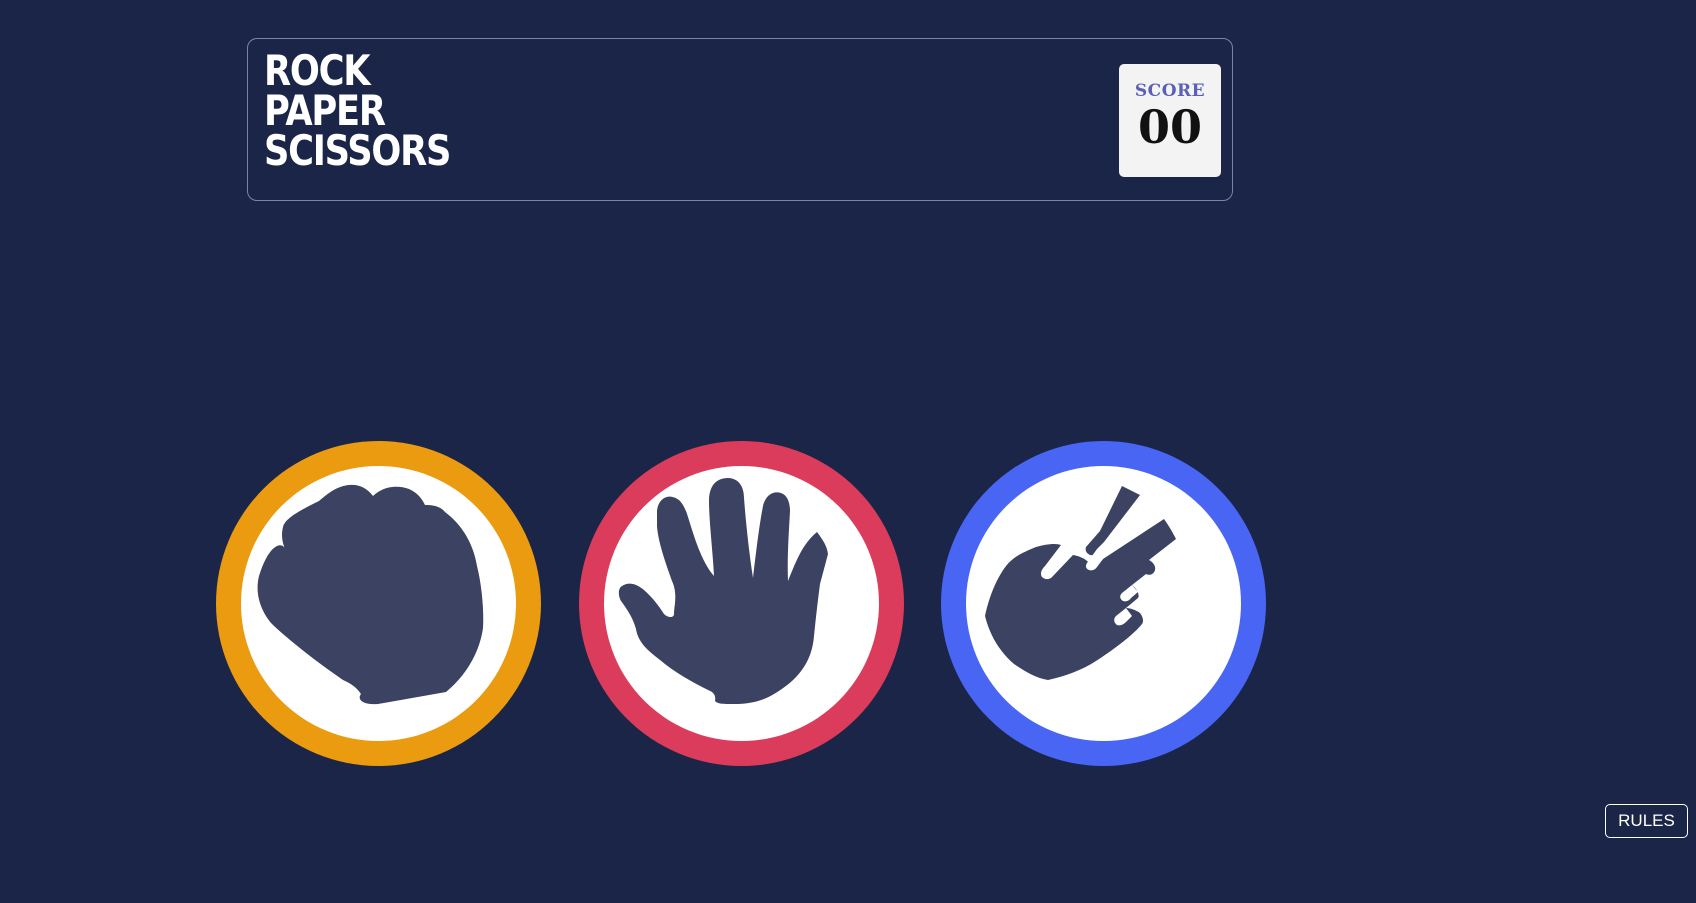 Image resolution: width=1696 pixels, height=903 pixels. I want to click on scissors-hand-icon, so click(1080, 583).